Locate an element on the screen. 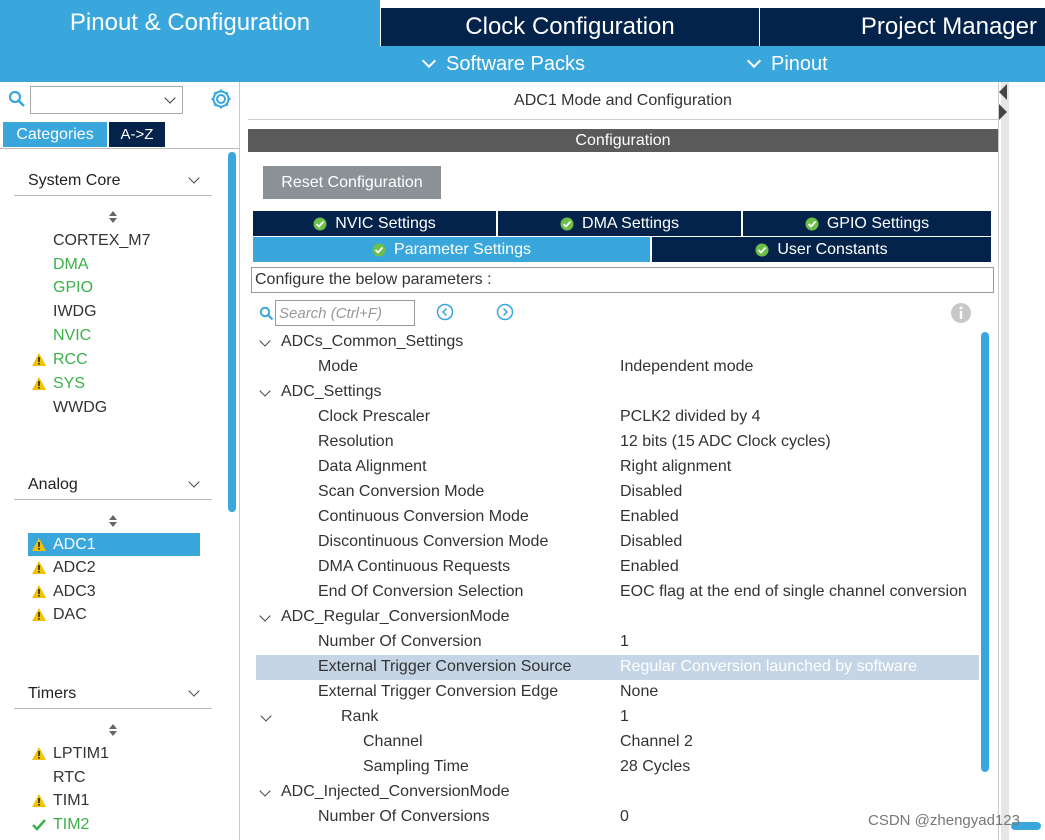 The height and width of the screenshot is (840, 1045). sidebar-scrollbar is located at coordinates (232, 332).